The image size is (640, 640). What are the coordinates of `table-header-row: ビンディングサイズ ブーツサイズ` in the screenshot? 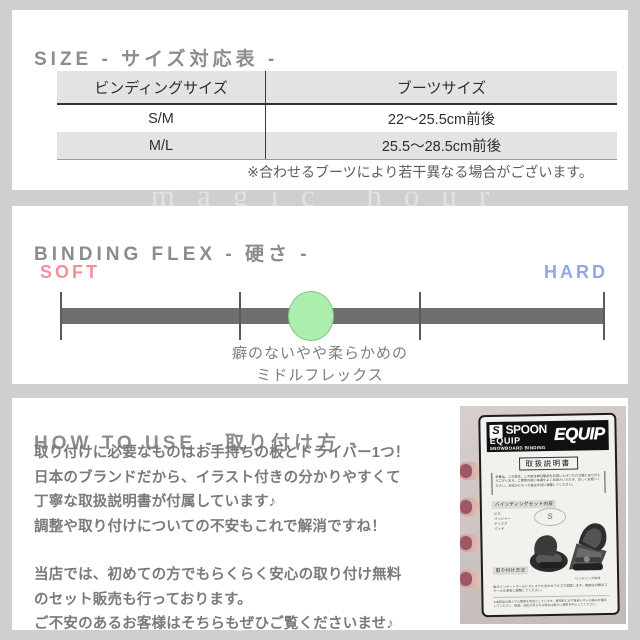 It's located at (337, 88).